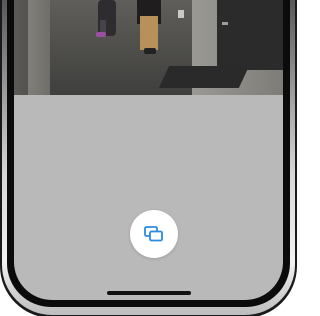 Image resolution: width=320 pixels, height=316 pixels. What do you see at coordinates (204, 77) in the screenshot?
I see `camera-doormat` at bounding box center [204, 77].